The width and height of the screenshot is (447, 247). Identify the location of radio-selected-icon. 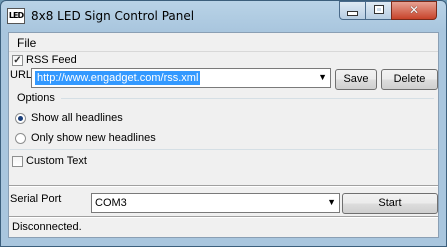
(20, 118).